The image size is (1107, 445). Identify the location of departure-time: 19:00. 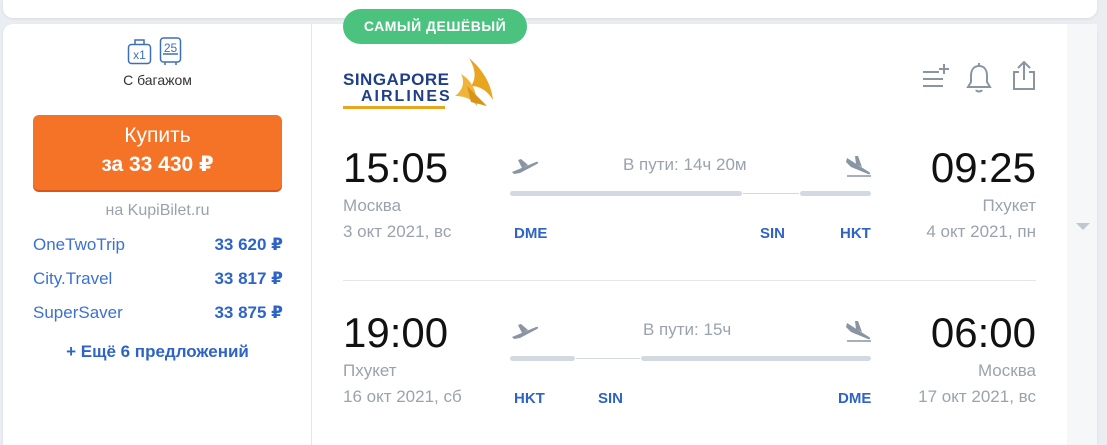
(396, 332).